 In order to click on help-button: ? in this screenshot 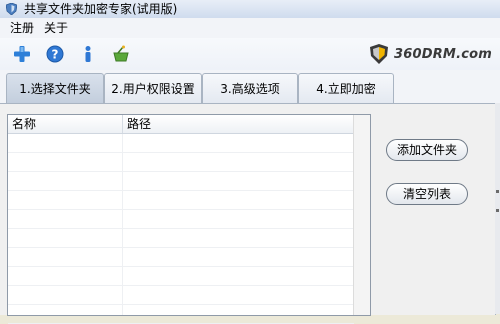, I will do `click(55, 54)`.